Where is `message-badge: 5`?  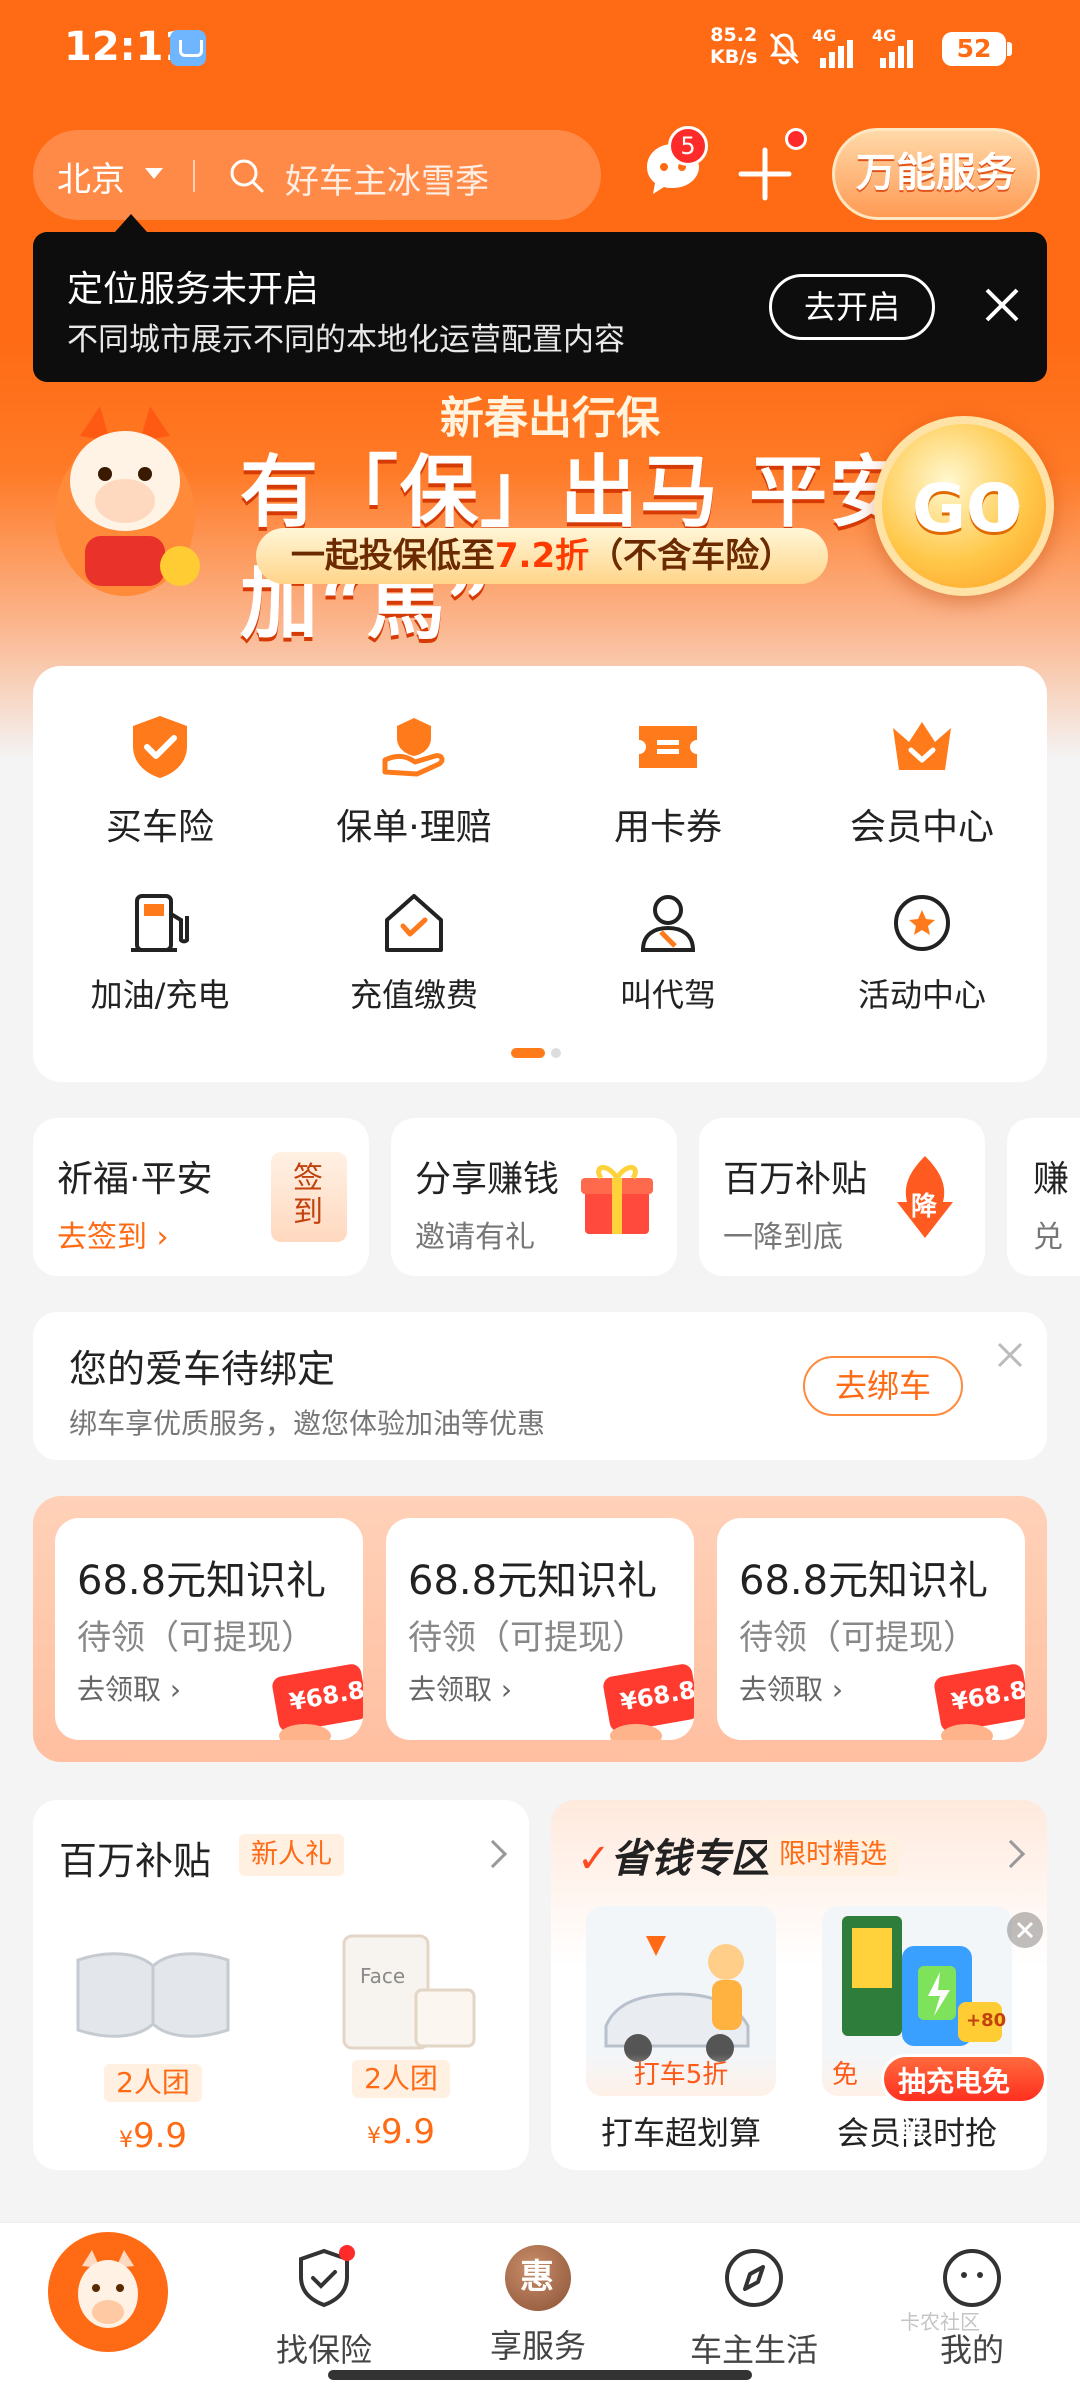
message-badge: 5 is located at coordinates (688, 146).